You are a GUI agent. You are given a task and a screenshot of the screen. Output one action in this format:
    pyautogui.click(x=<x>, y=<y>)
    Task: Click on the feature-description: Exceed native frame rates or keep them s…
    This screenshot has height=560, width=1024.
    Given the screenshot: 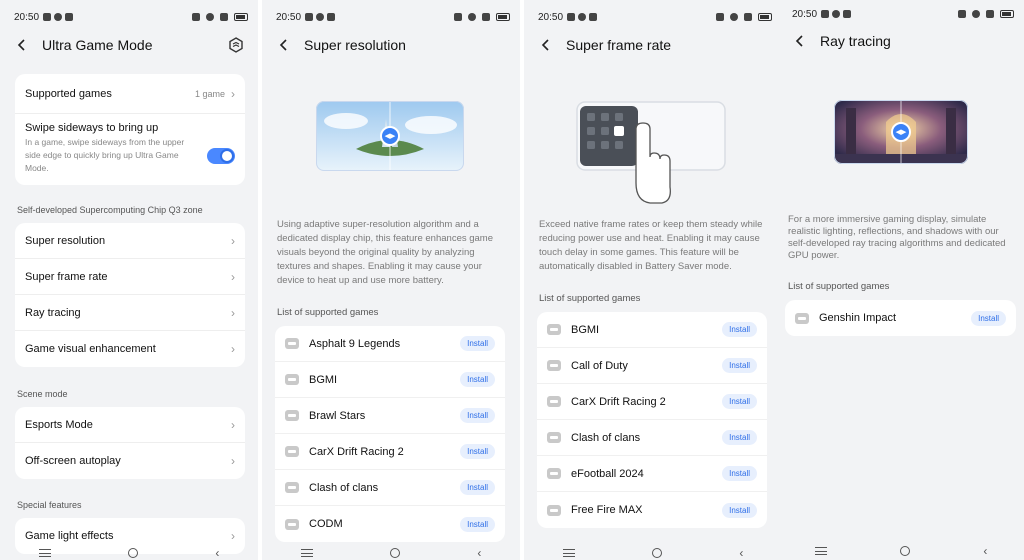 What is the action you would take?
    pyautogui.click(x=651, y=245)
    